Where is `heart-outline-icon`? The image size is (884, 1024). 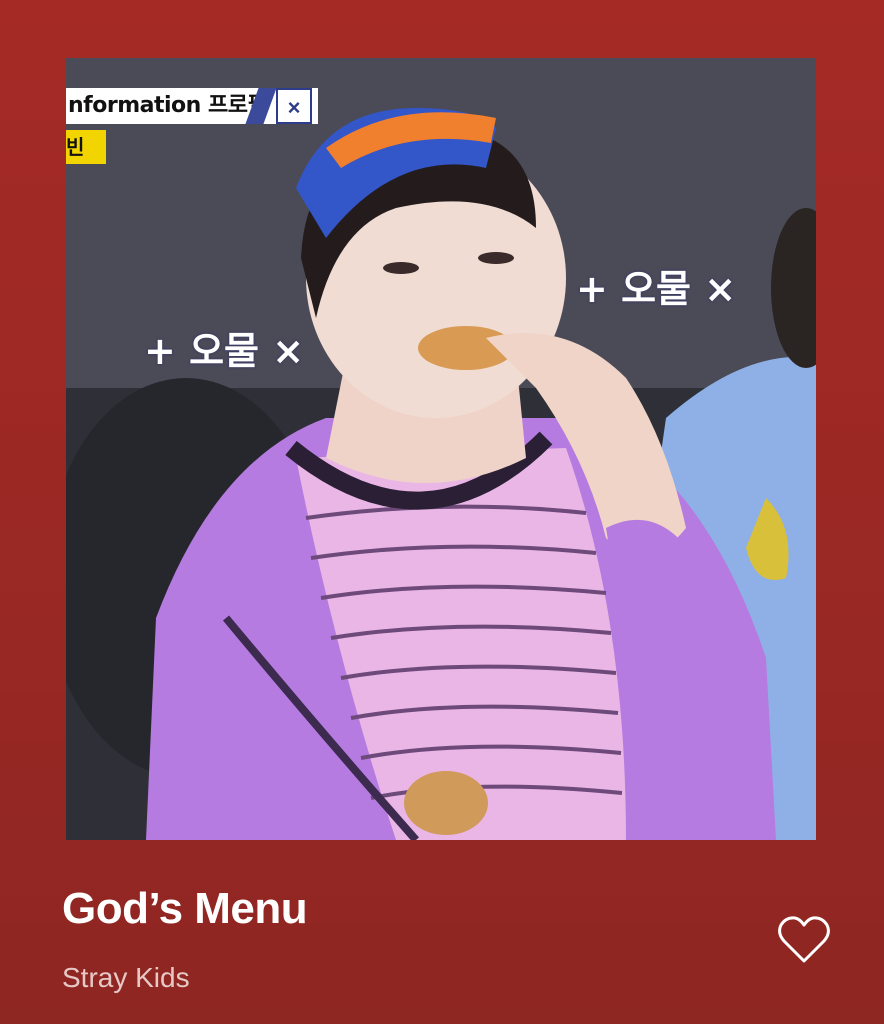
heart-outline-icon is located at coordinates (804, 940).